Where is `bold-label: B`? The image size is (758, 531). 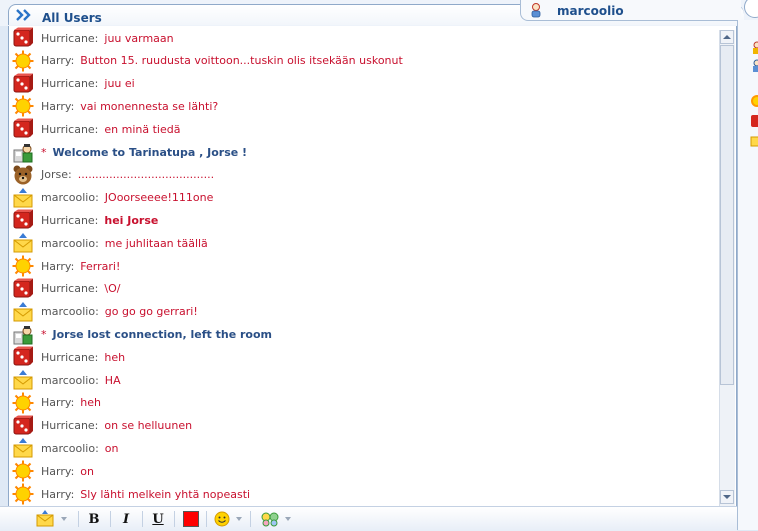
bold-label: B is located at coordinates (94, 519).